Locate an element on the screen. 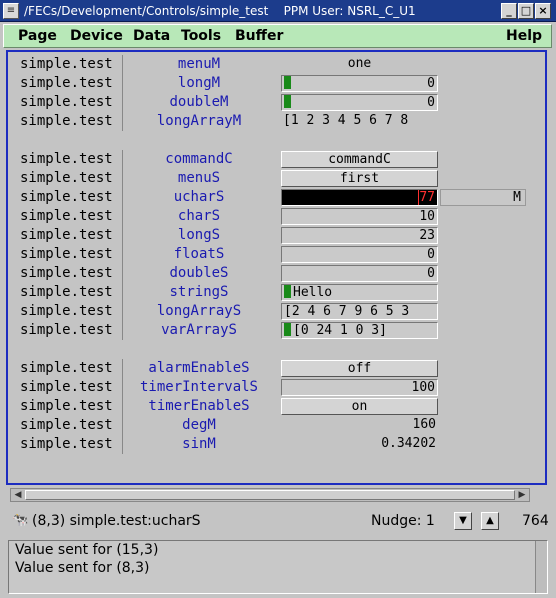 The height and width of the screenshot is (598, 556). value-text: 0.34202 is located at coordinates (408, 443).